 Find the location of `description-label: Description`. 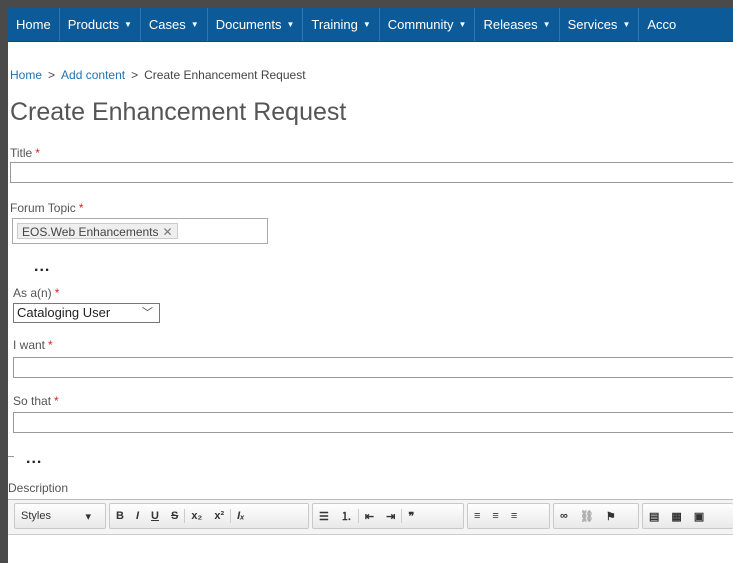

description-label: Description is located at coordinates (38, 488).